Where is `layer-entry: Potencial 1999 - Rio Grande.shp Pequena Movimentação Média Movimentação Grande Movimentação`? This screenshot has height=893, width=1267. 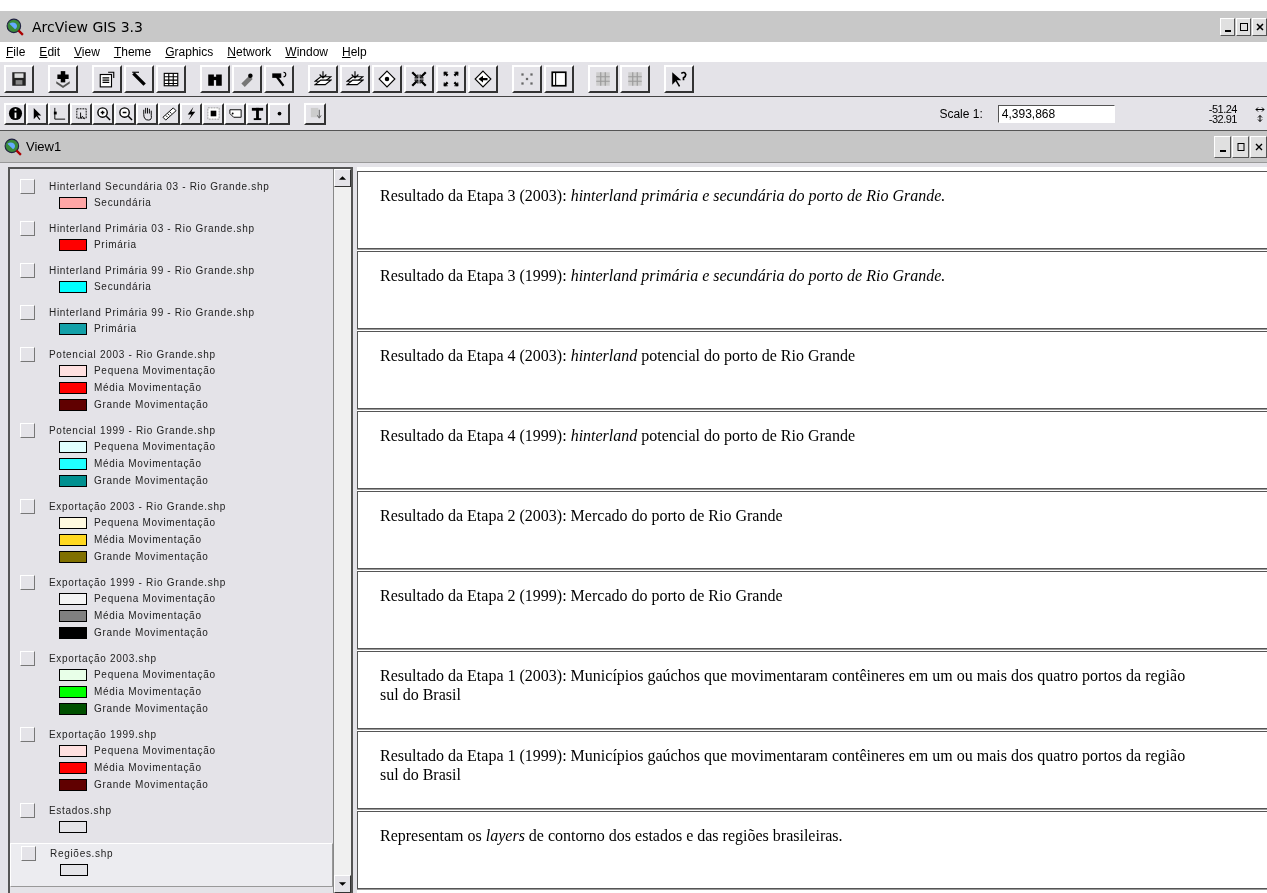
layer-entry: Potencial 1999 - Rio Grande.shp Pequena Movimentação Média Movimentação Grande Movimentação is located at coordinates (171, 459).